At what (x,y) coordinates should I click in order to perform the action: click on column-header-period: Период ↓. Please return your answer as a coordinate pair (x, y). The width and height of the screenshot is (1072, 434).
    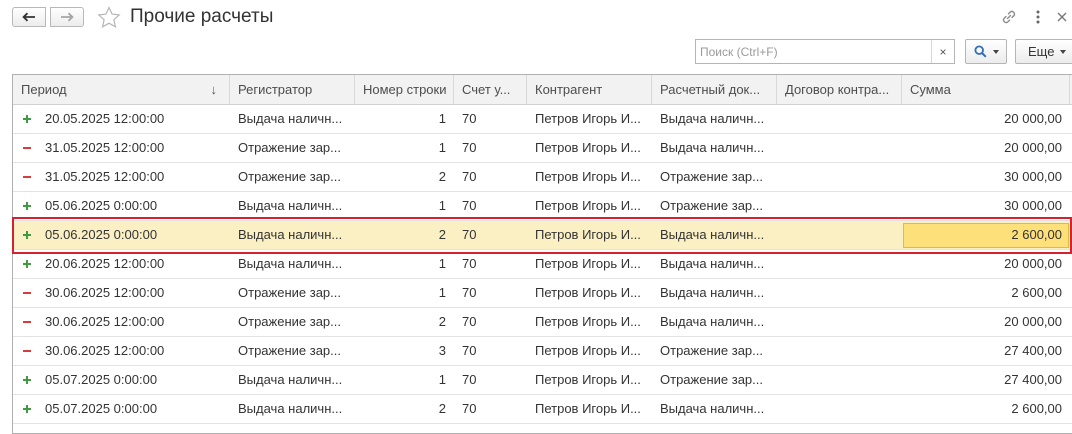
    Looking at the image, I should click on (121, 89).